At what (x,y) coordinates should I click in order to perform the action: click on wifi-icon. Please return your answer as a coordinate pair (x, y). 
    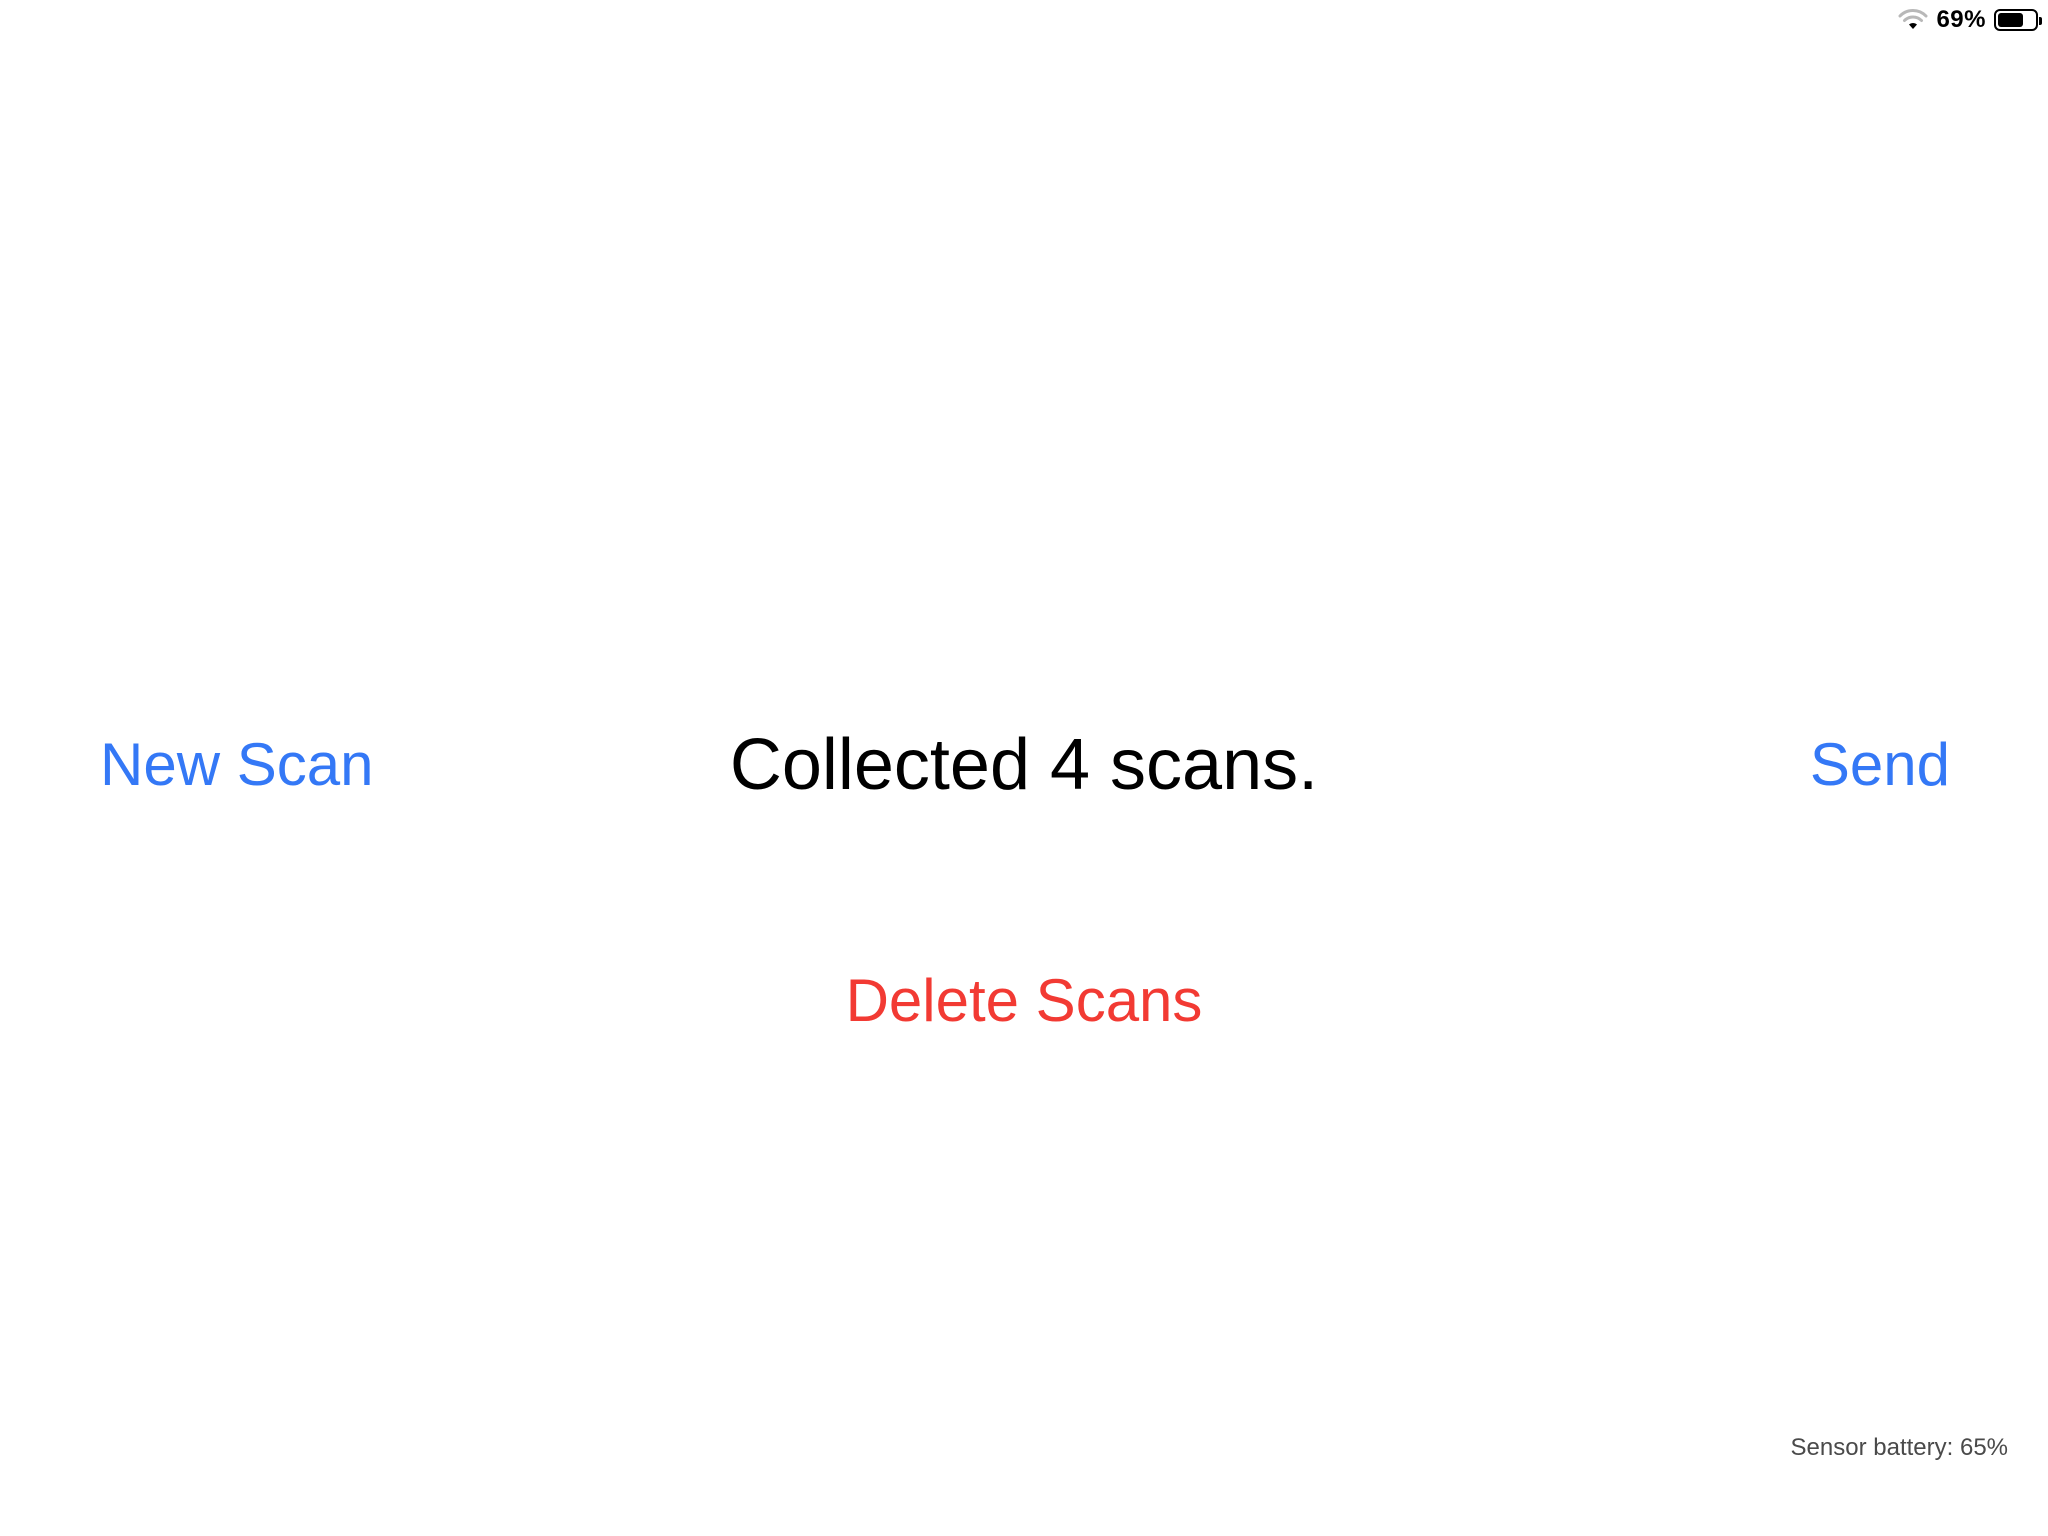
    Looking at the image, I should click on (1913, 20).